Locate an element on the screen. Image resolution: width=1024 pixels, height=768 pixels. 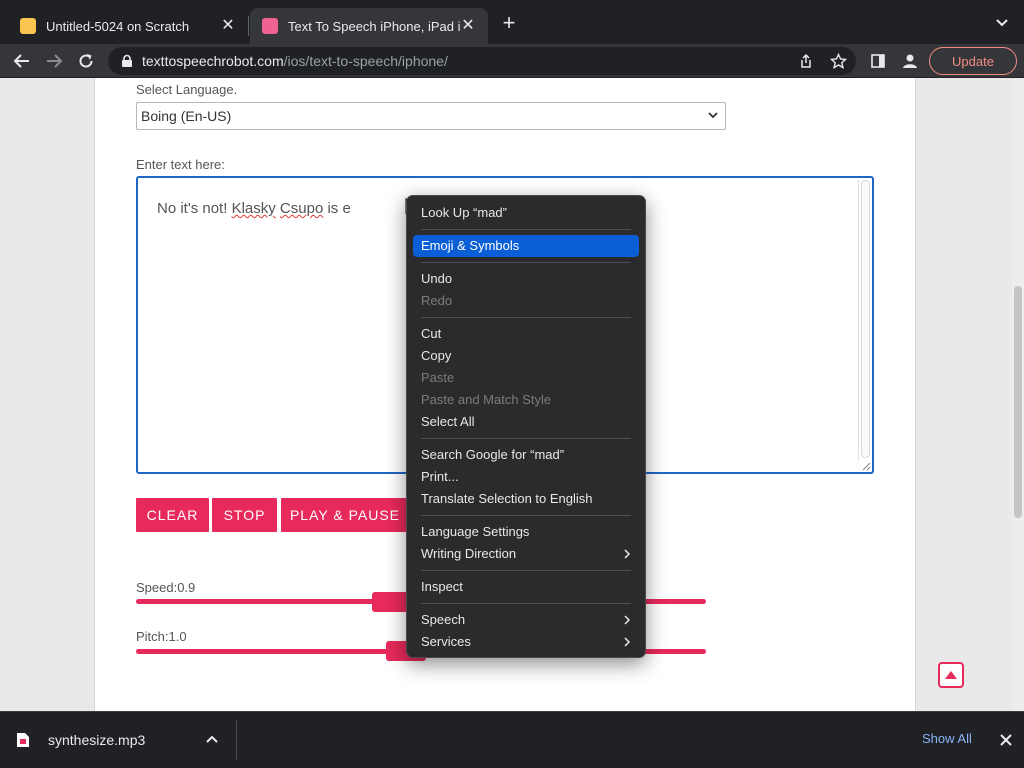
back-arrow-icon is located at coordinates (21, 61).